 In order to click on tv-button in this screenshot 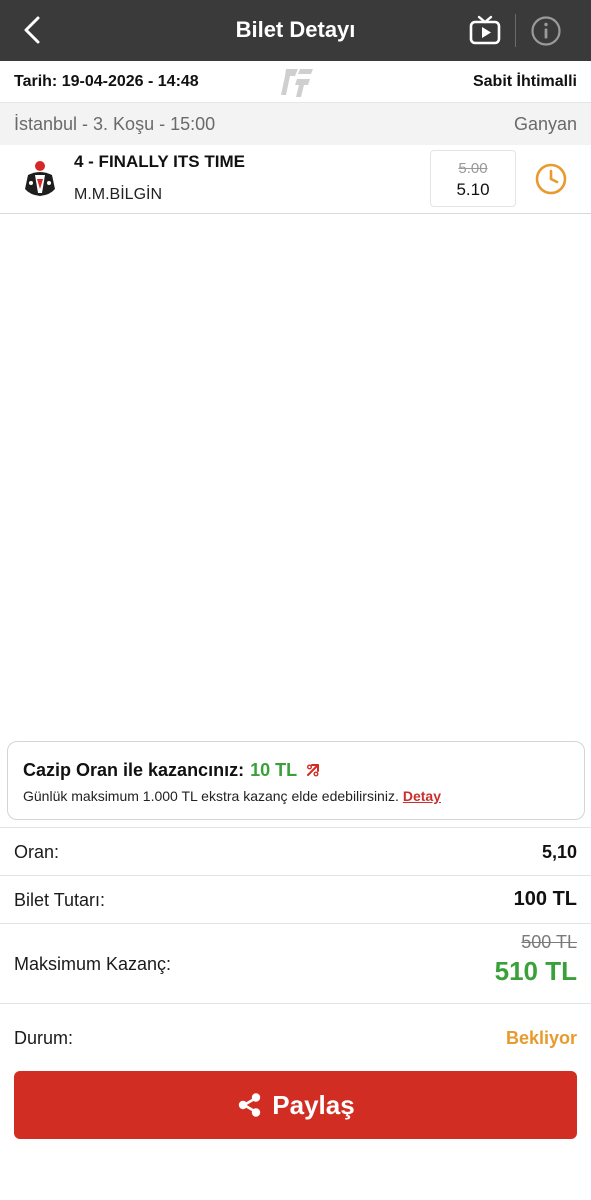, I will do `click(485, 31)`.